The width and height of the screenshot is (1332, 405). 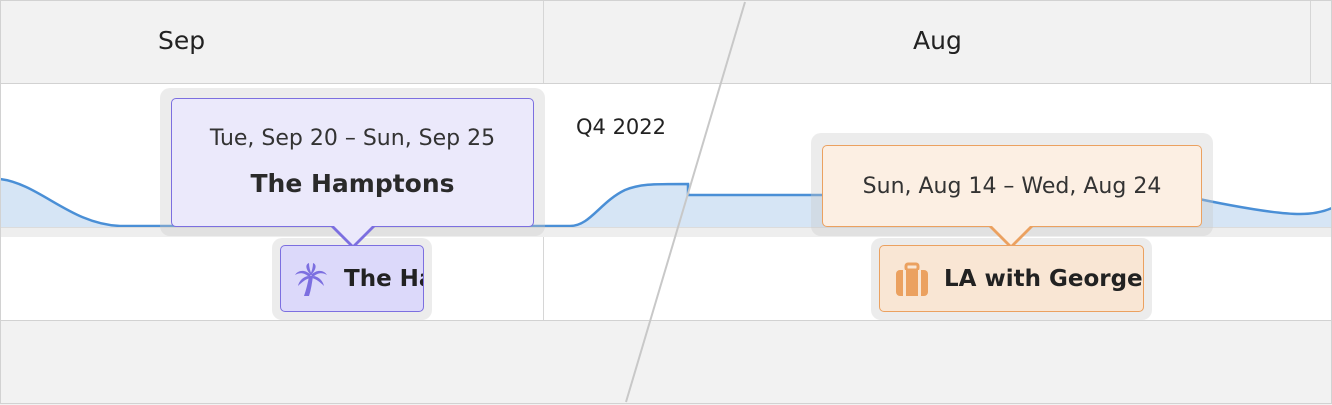 I want to click on quarter-label: Q4 2022, so click(x=621, y=127).